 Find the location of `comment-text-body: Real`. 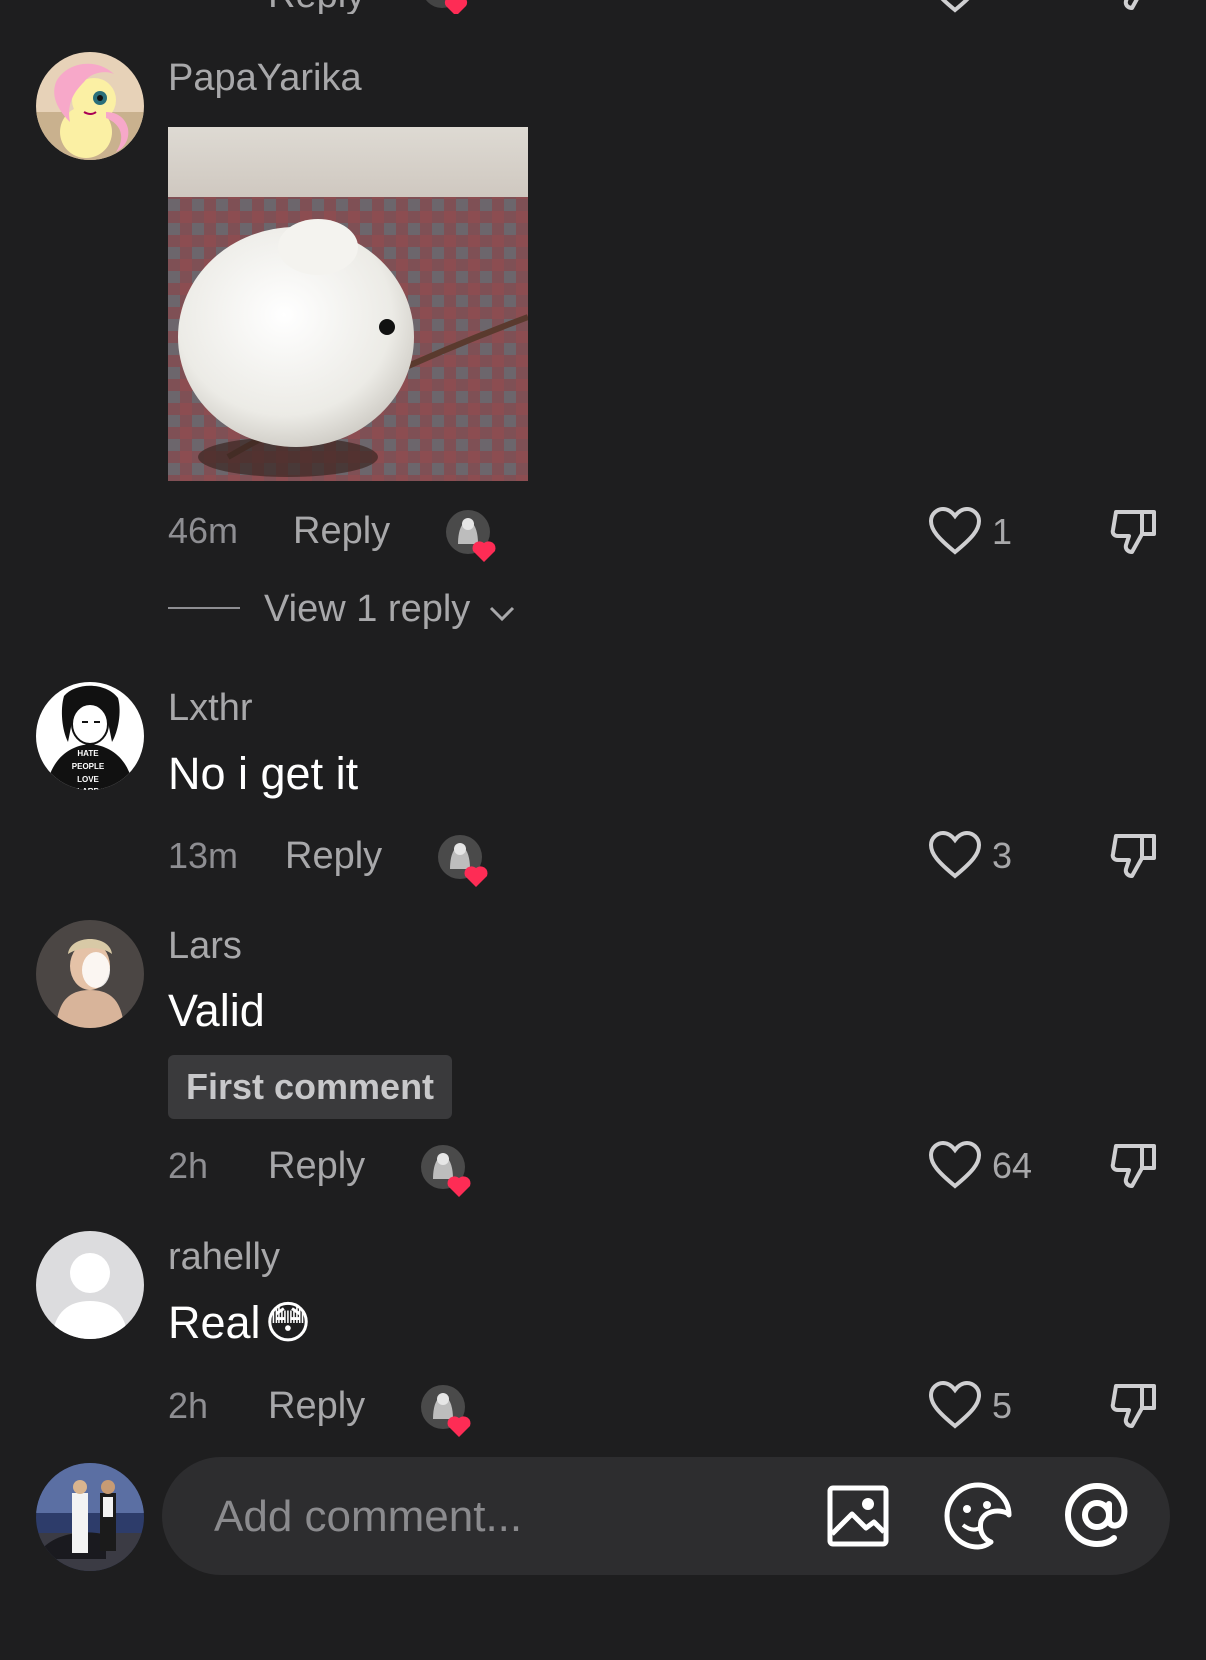

comment-text-body: Real is located at coordinates (214, 1322).